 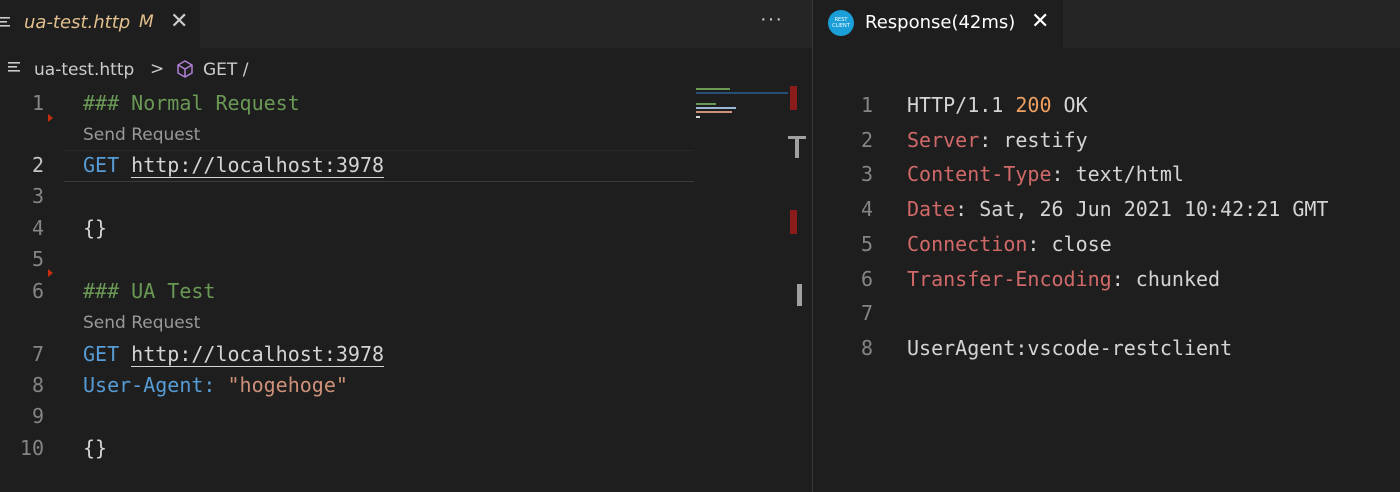 What do you see at coordinates (149, 385) in the screenshot?
I see `header-name: User-Agent:` at bounding box center [149, 385].